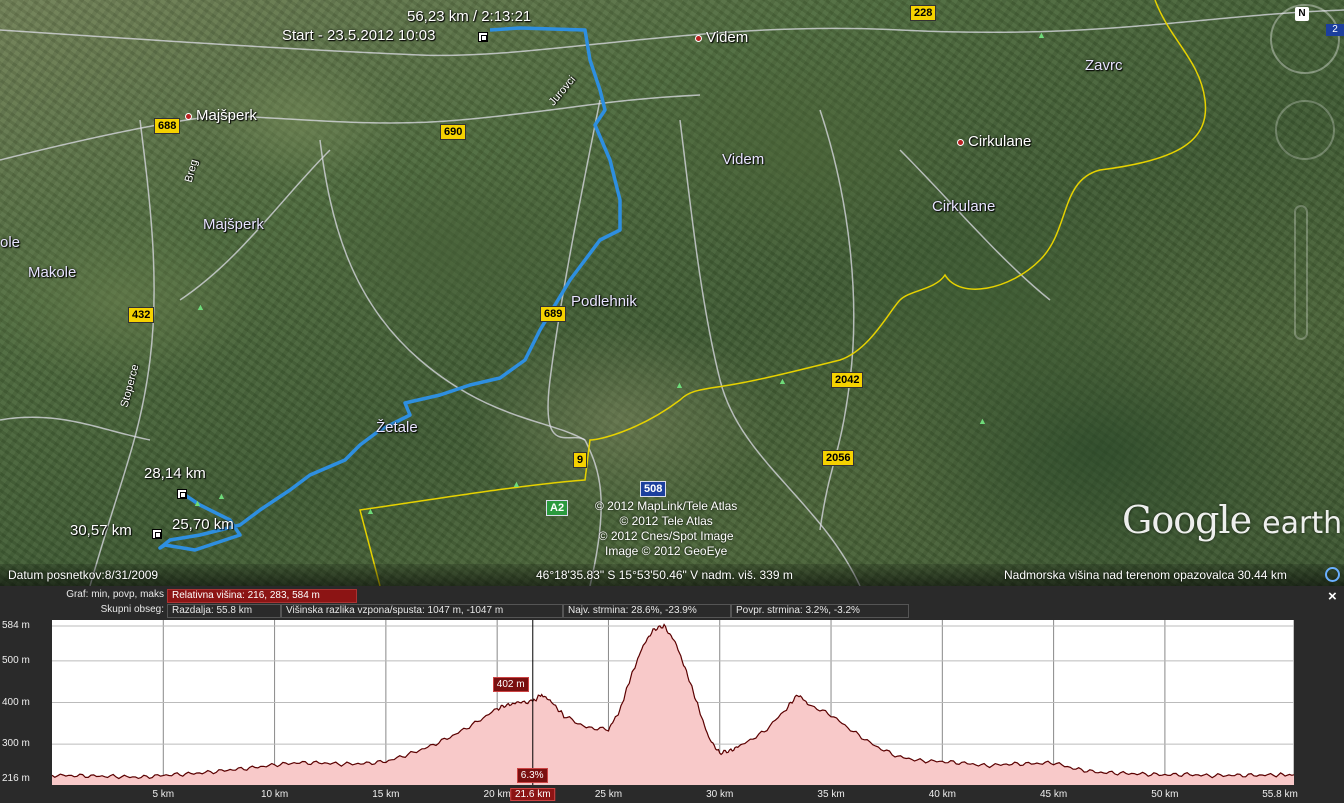 The image size is (1344, 803). What do you see at coordinates (83, 575) in the screenshot?
I see `imagery-date: Datum posnetkov:8/31/2009` at bounding box center [83, 575].